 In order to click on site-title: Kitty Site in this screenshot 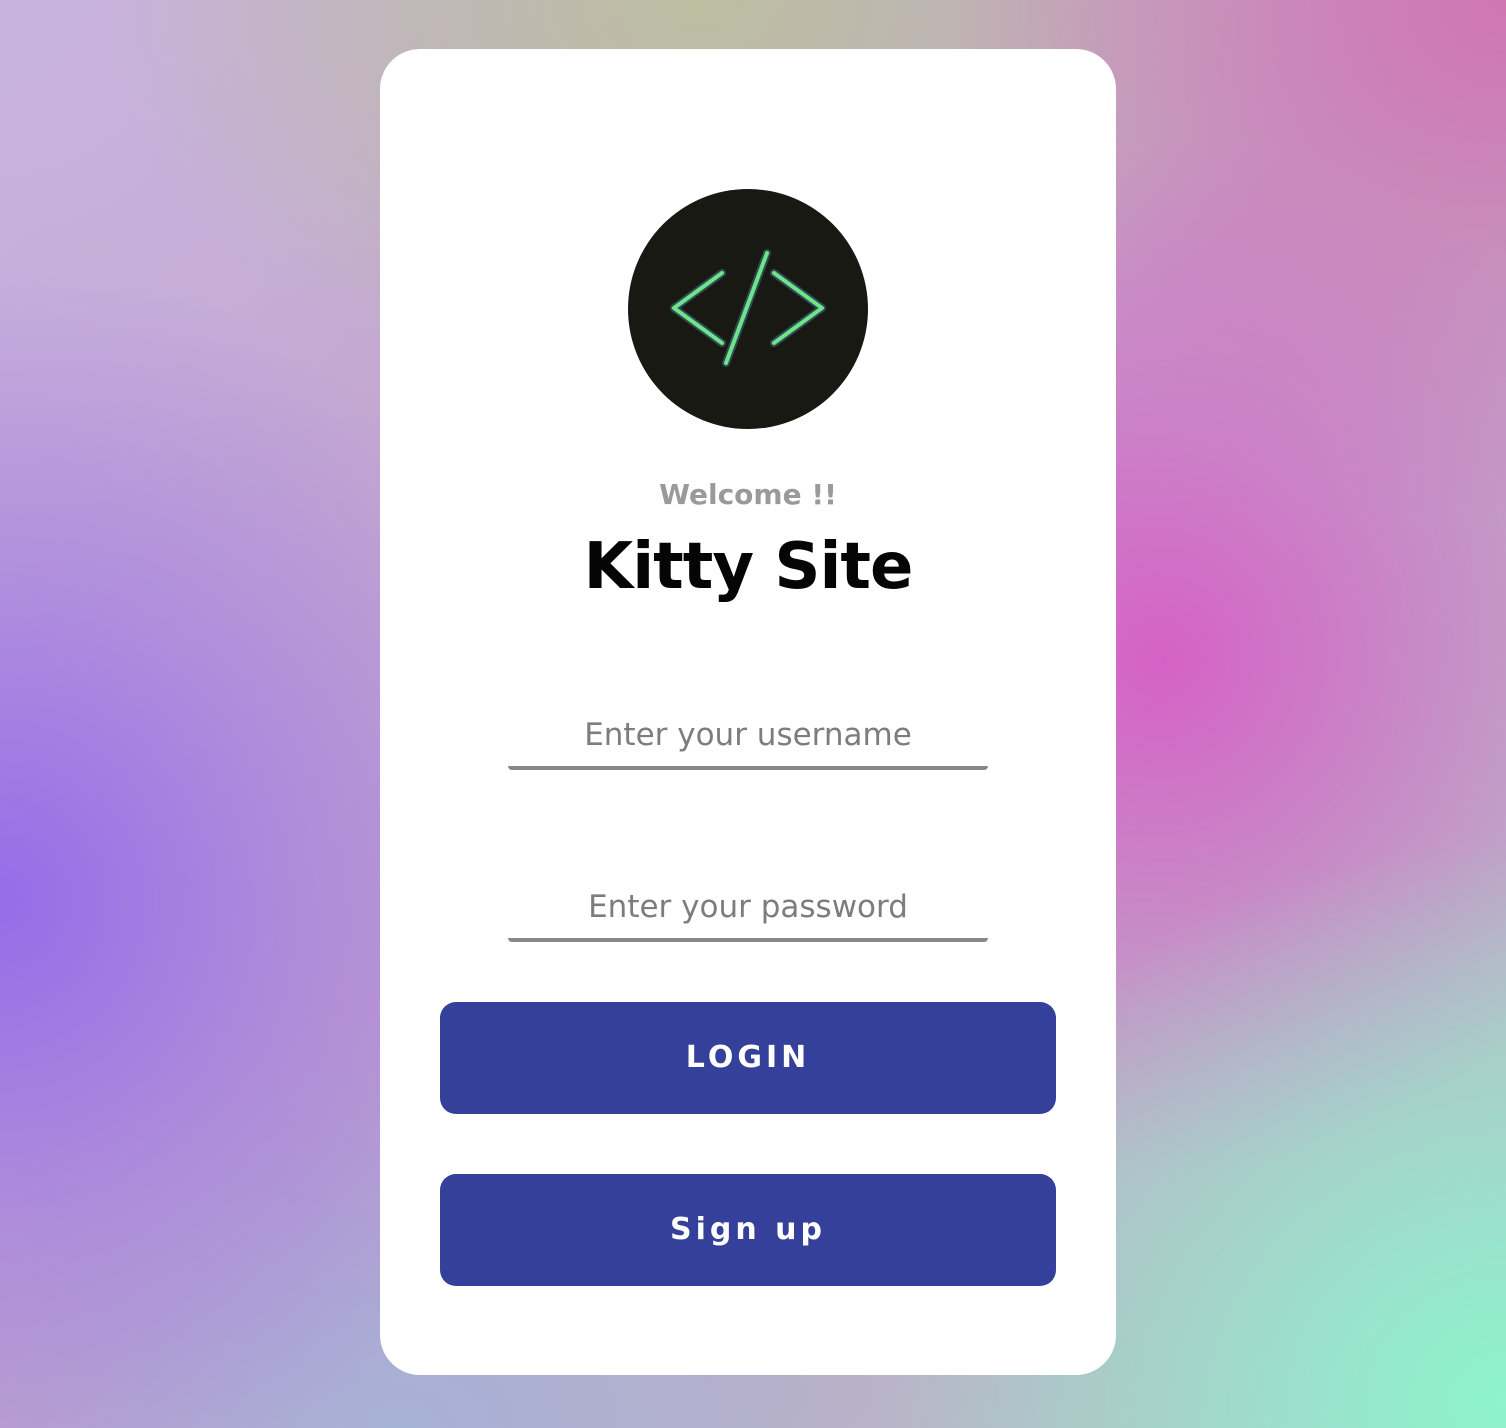, I will do `click(748, 567)`.